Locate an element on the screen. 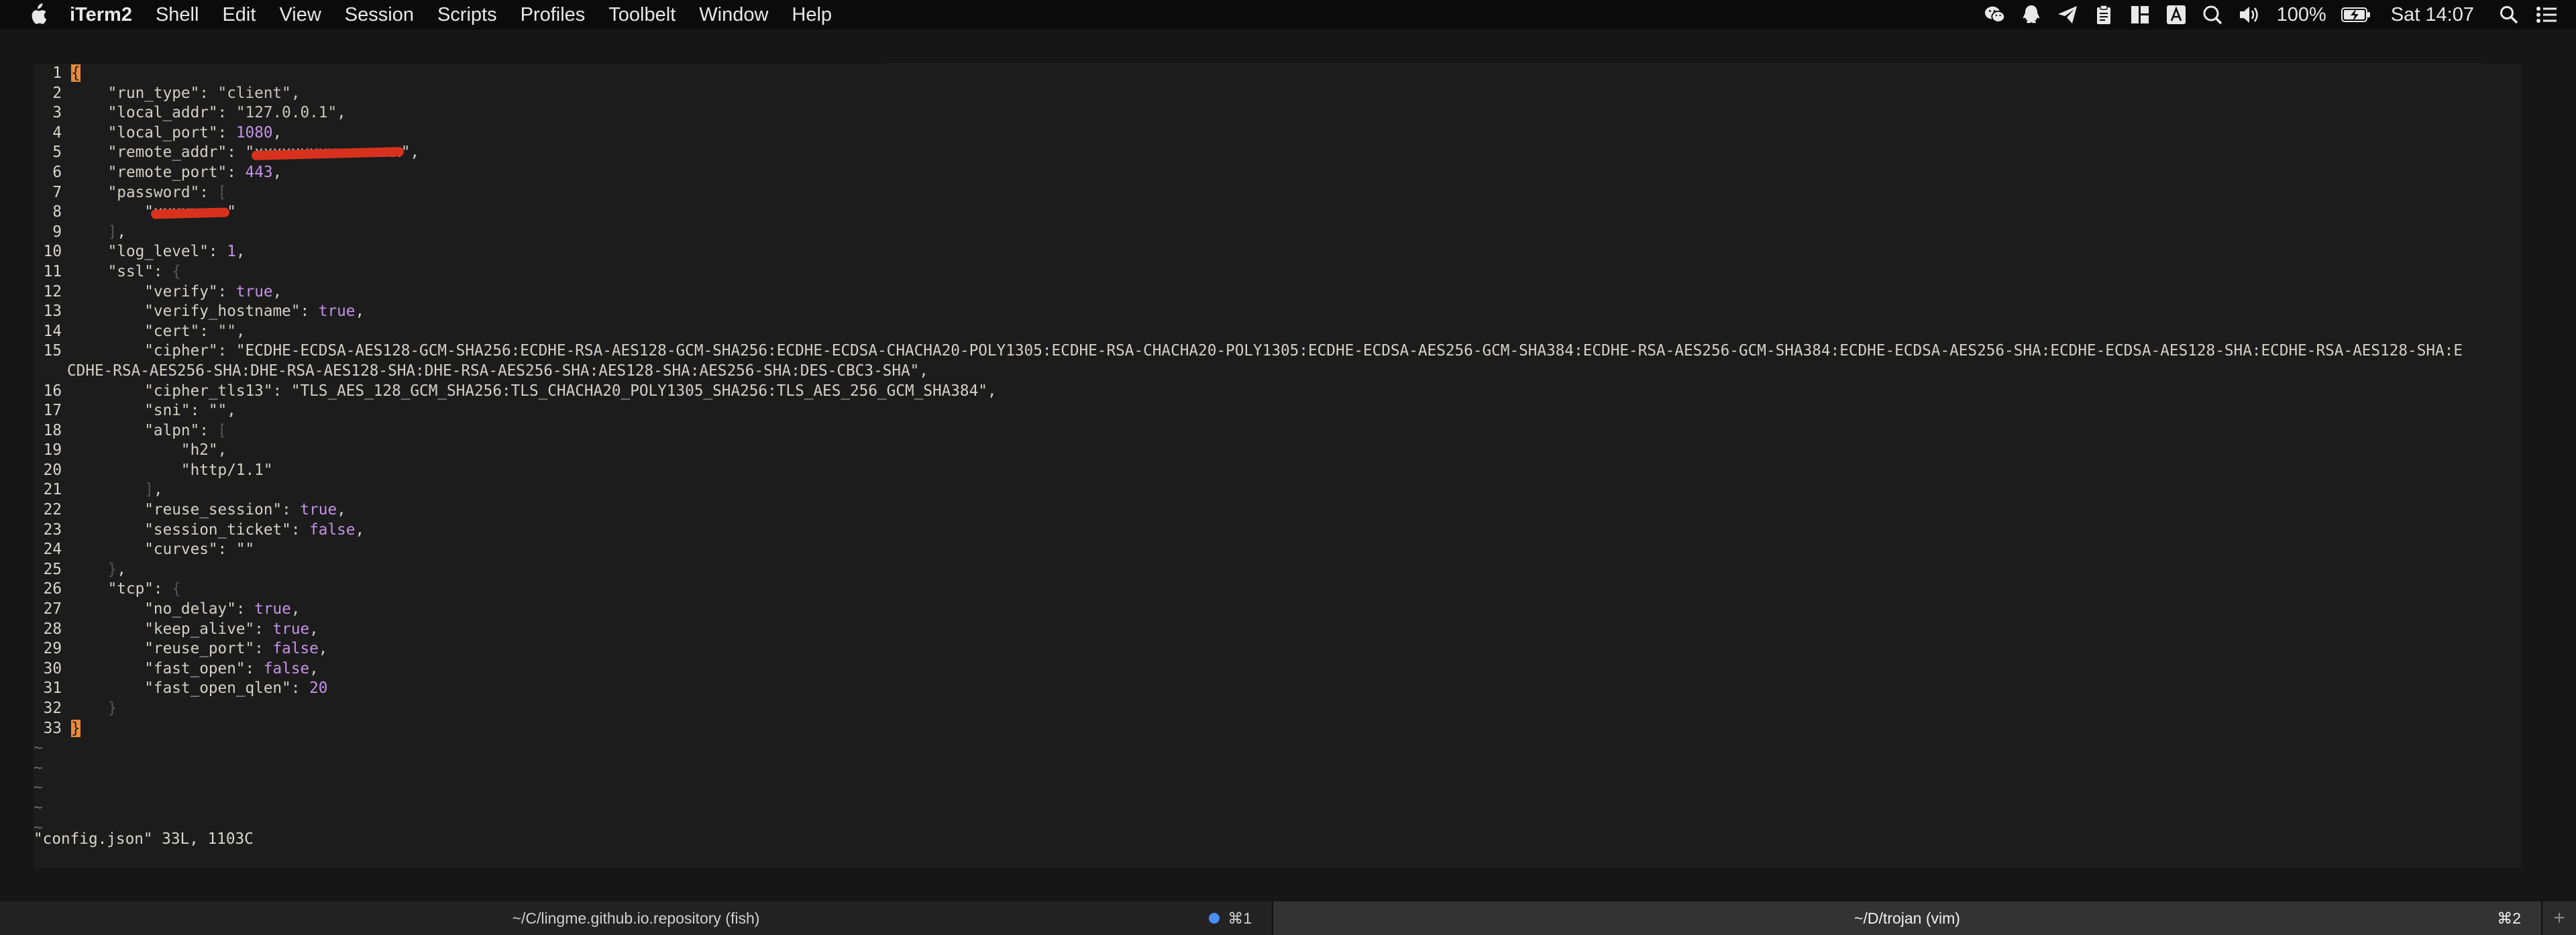  tab-shortcut: ⌘1 is located at coordinates (1230, 918).